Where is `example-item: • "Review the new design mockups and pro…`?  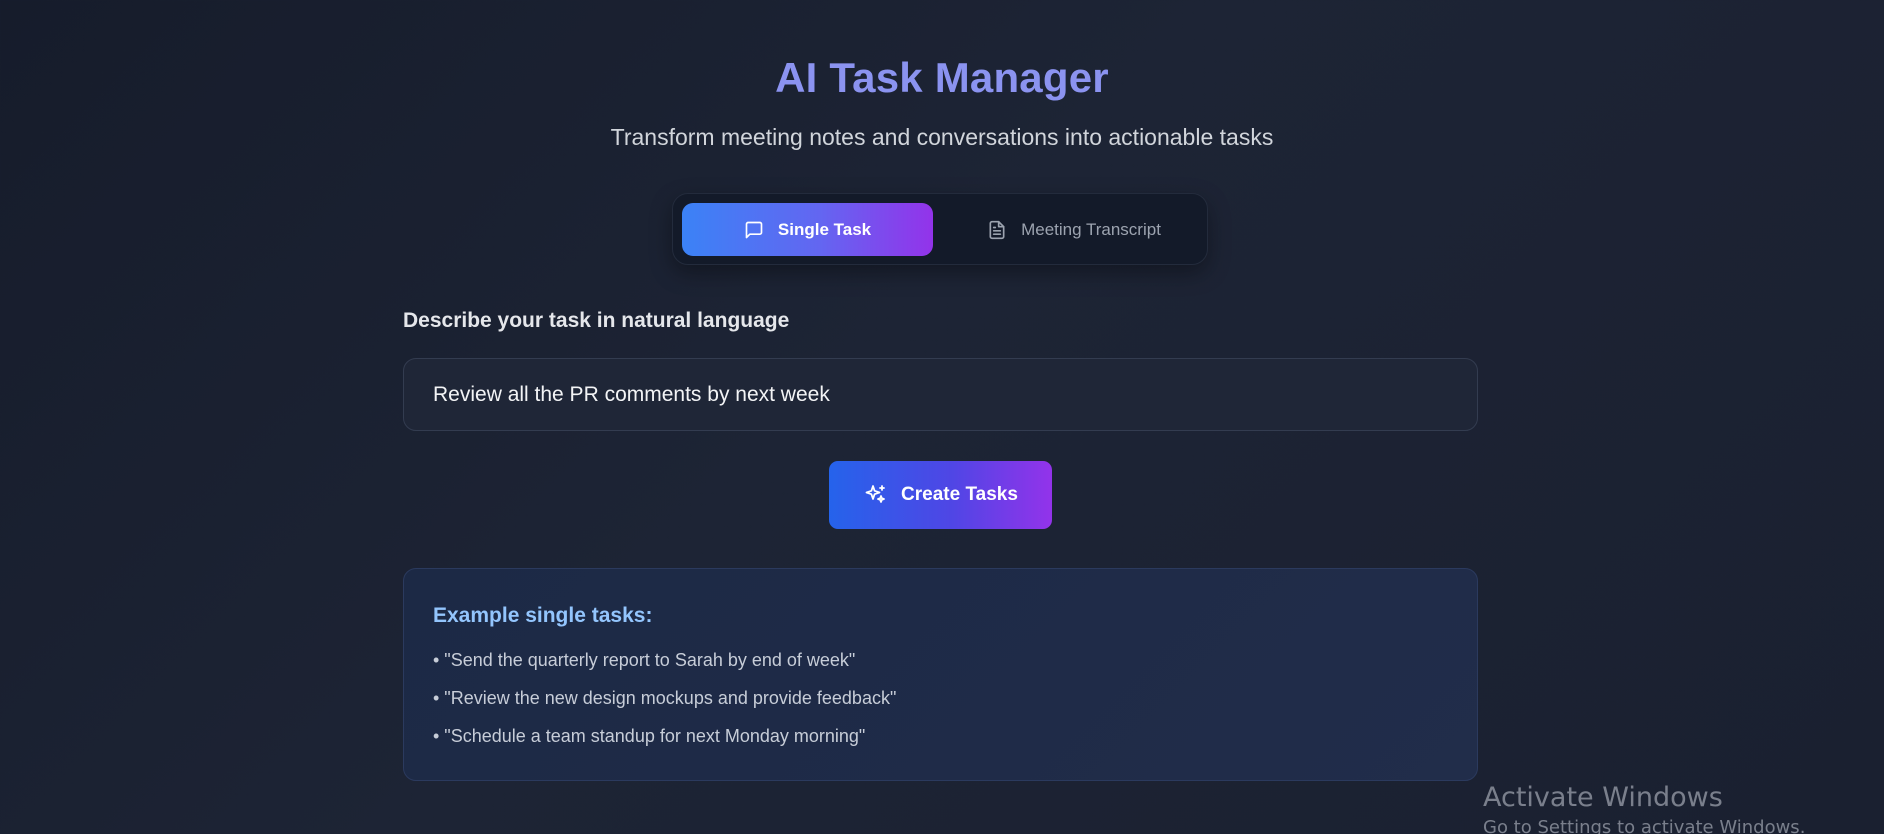
example-item: • "Review the new design mockups and pro… is located at coordinates (665, 698).